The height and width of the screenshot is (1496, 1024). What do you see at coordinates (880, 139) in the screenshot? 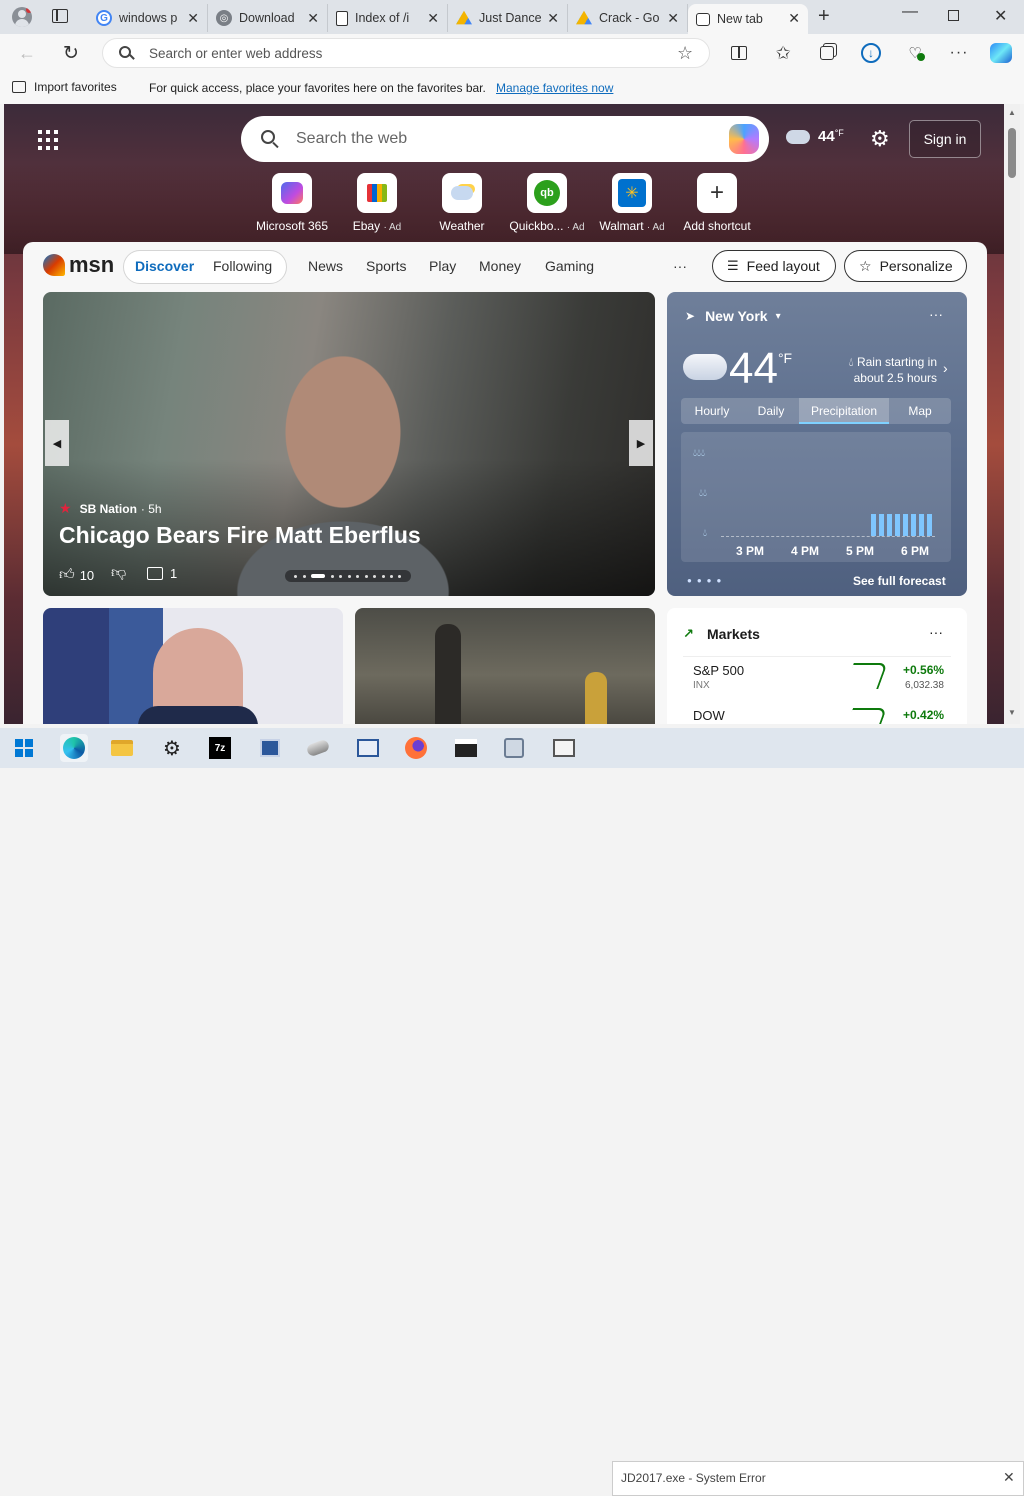
I see `page-settings-icon: ⚙` at bounding box center [880, 139].